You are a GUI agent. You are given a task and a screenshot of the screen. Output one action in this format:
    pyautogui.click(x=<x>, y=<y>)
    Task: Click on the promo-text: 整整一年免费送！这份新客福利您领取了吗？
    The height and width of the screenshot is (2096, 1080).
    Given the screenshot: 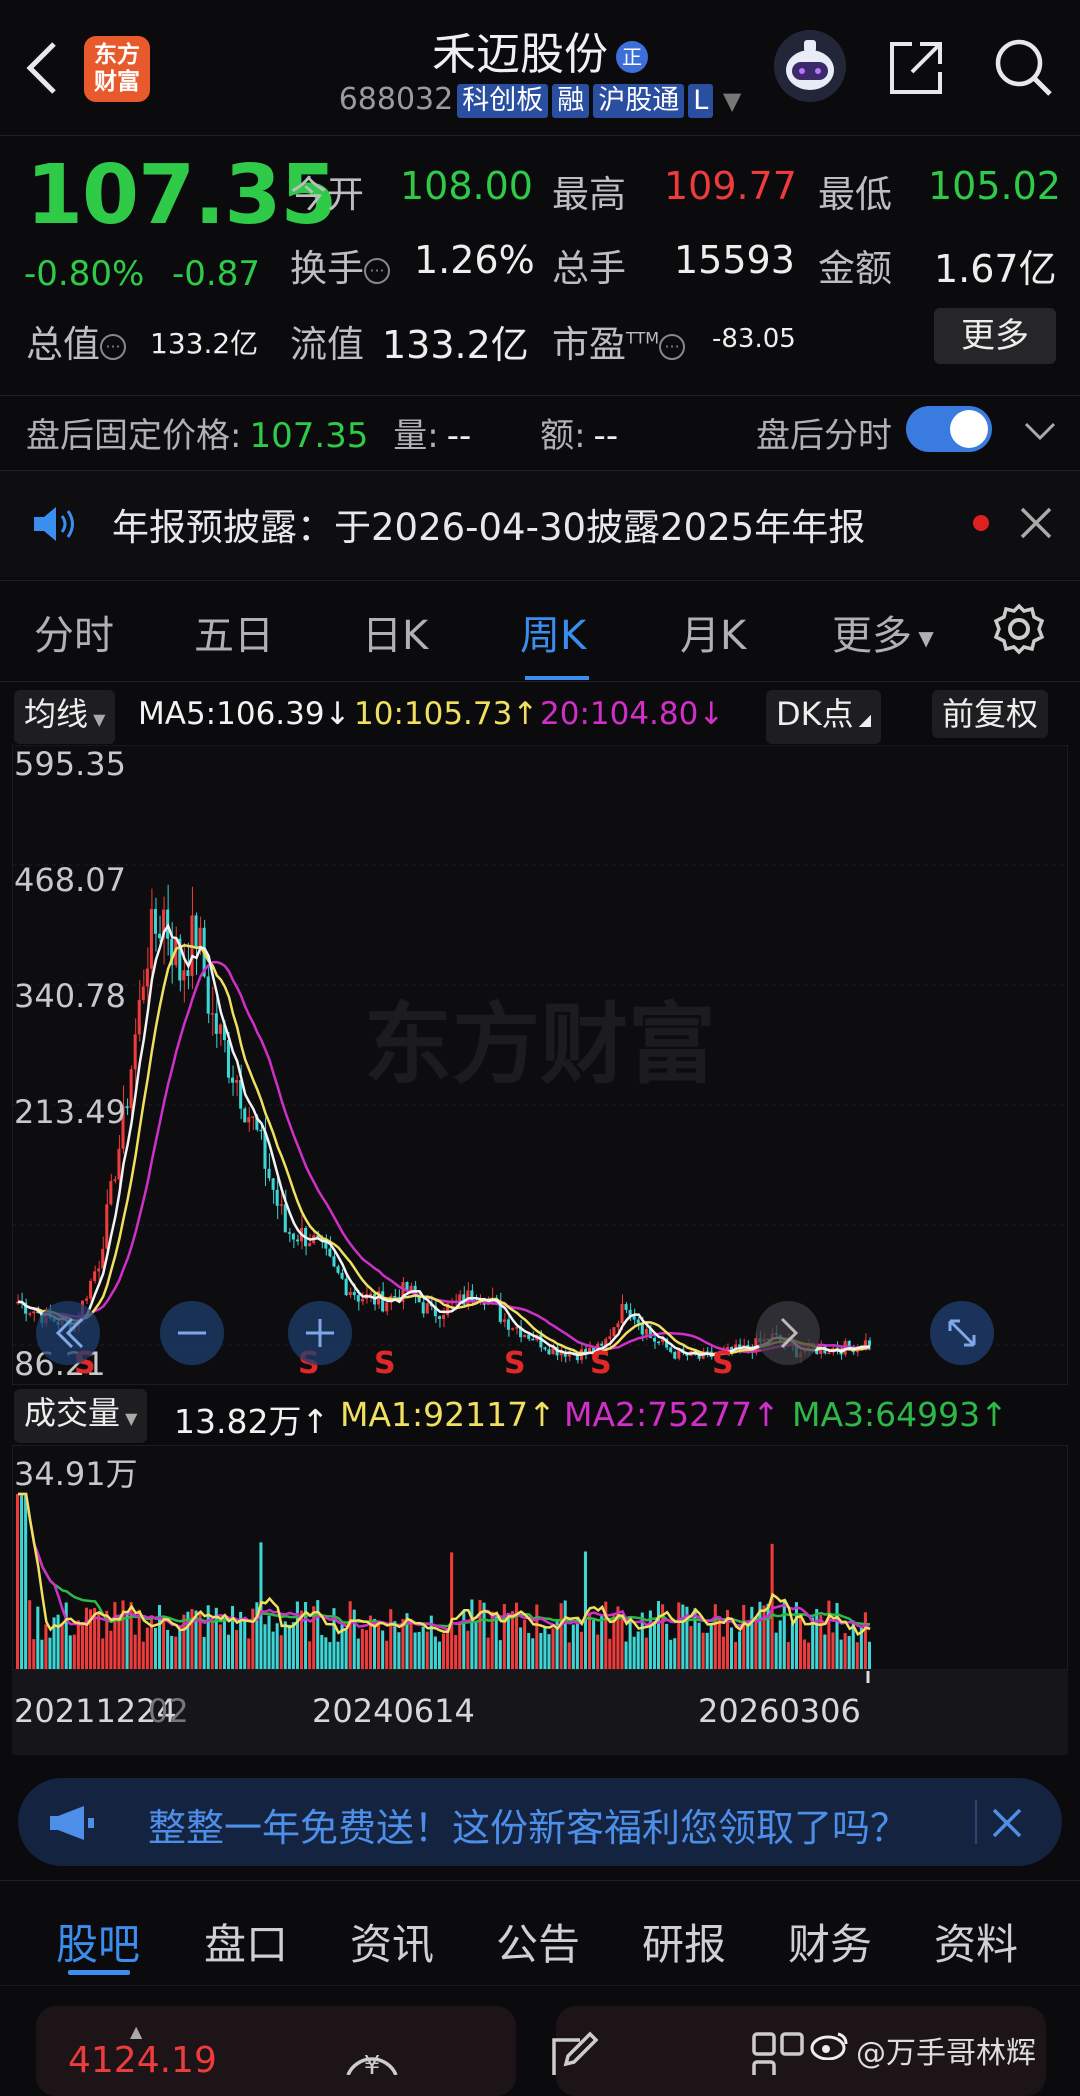 What is the action you would take?
    pyautogui.click(x=528, y=1824)
    